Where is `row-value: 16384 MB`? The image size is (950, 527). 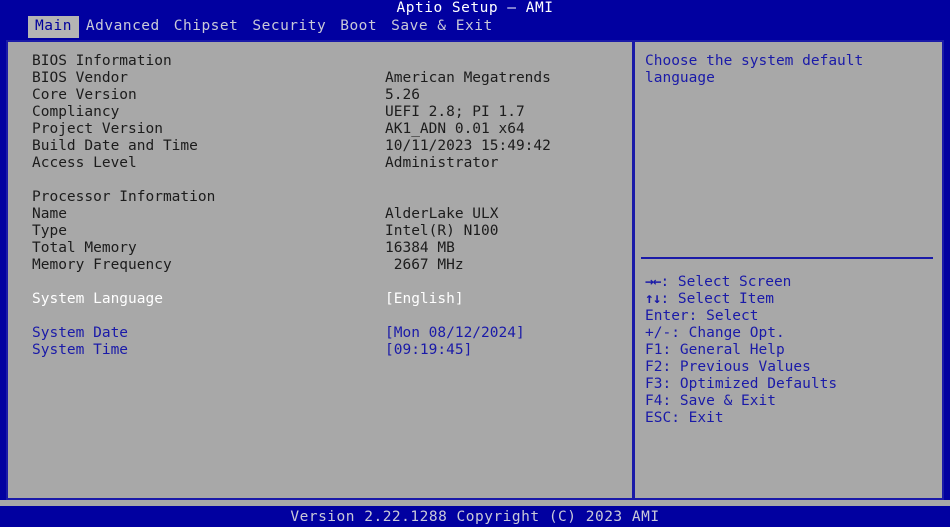
row-value: 16384 MB is located at coordinates (420, 248).